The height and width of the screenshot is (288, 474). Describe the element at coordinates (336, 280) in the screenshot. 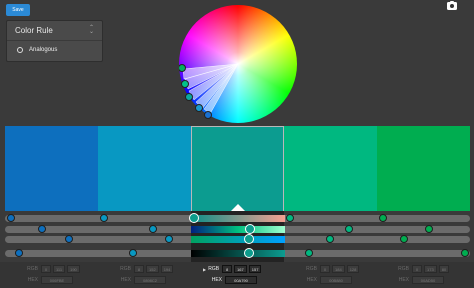

I see `hex-field: 00B880` at that location.